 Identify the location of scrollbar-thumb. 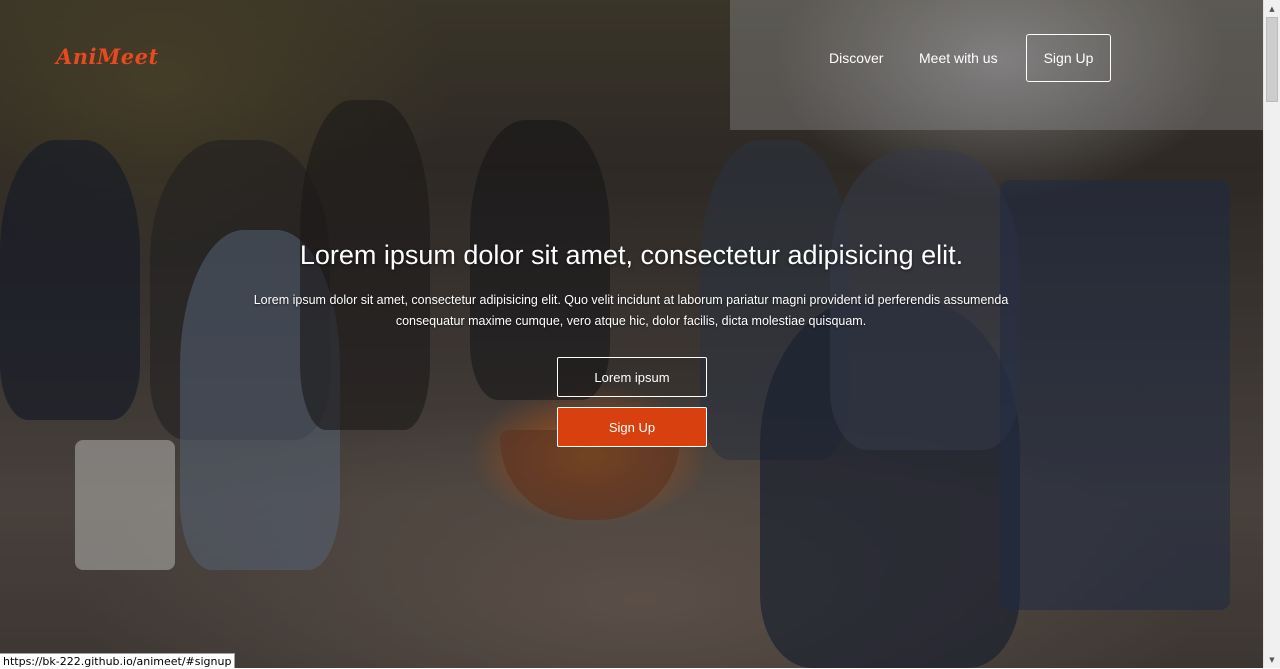
(1272, 59).